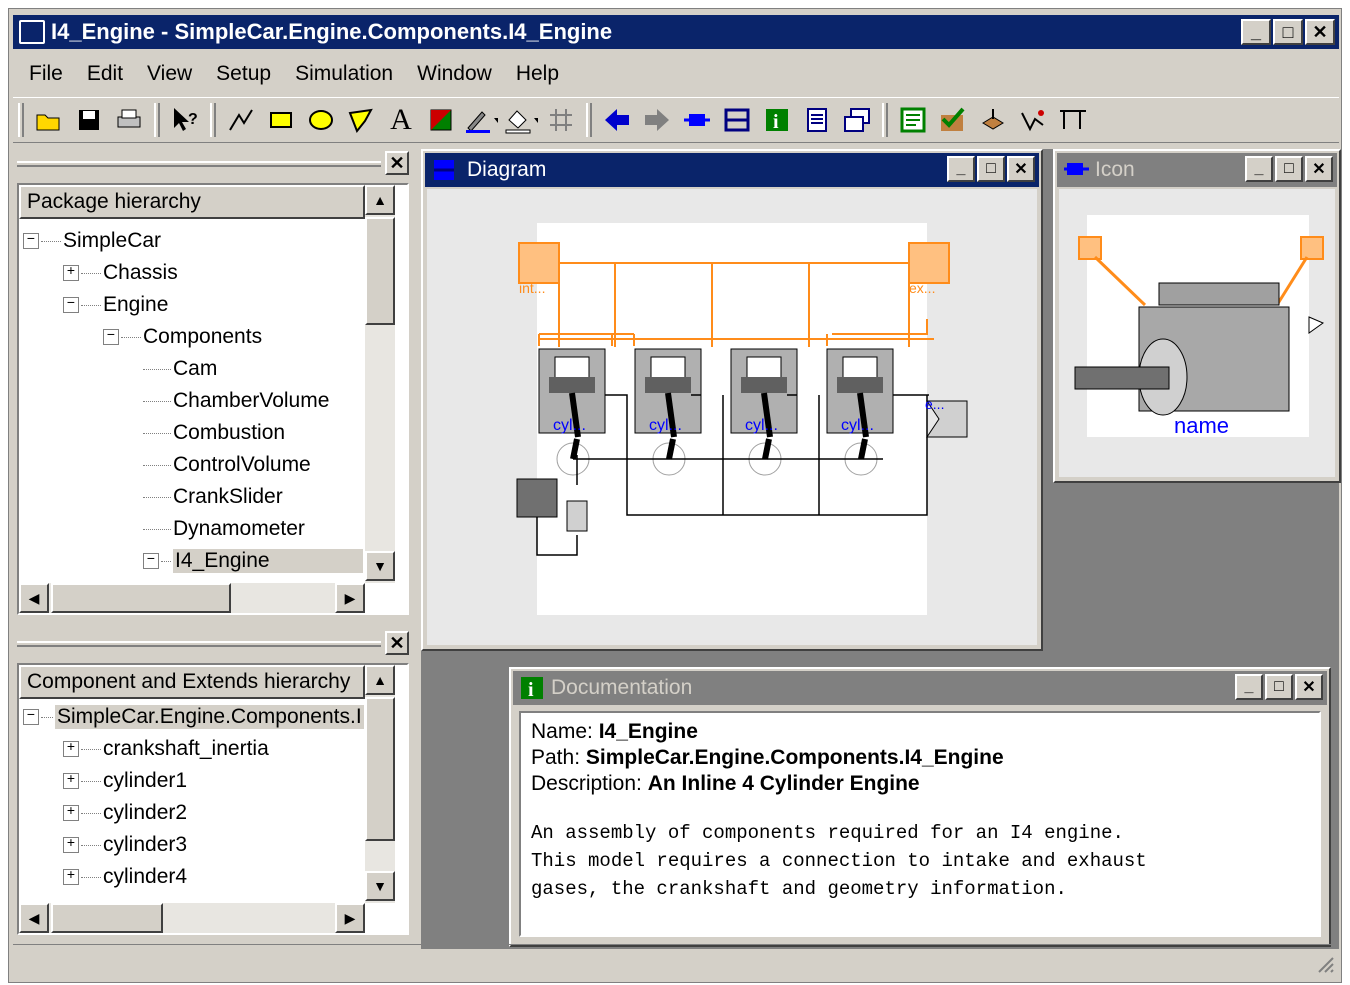 This screenshot has height=985, width=1350. What do you see at coordinates (697, 120) in the screenshot?
I see `component-view-icon` at bounding box center [697, 120].